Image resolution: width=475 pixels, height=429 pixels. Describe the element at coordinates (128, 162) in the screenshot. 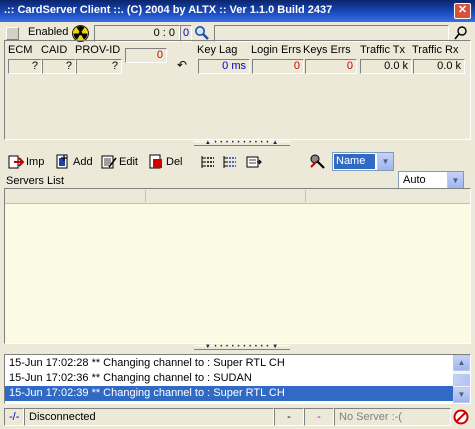

I see `edit-label: Edit` at that location.